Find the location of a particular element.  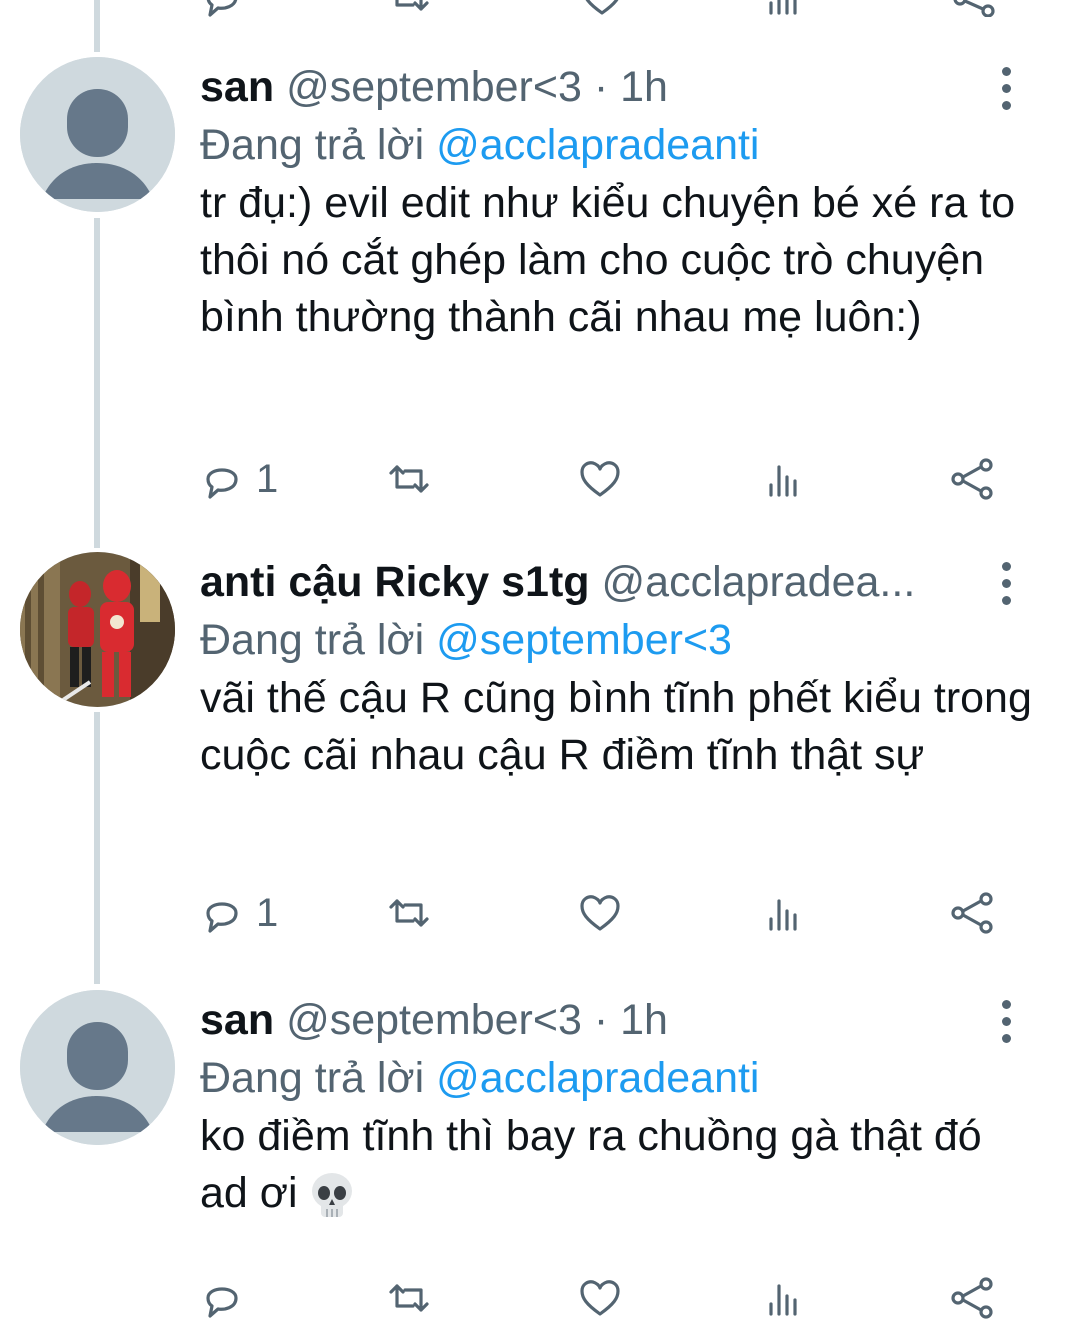

replying-to: Đang trả lời @september<3 is located at coordinates (466, 640).